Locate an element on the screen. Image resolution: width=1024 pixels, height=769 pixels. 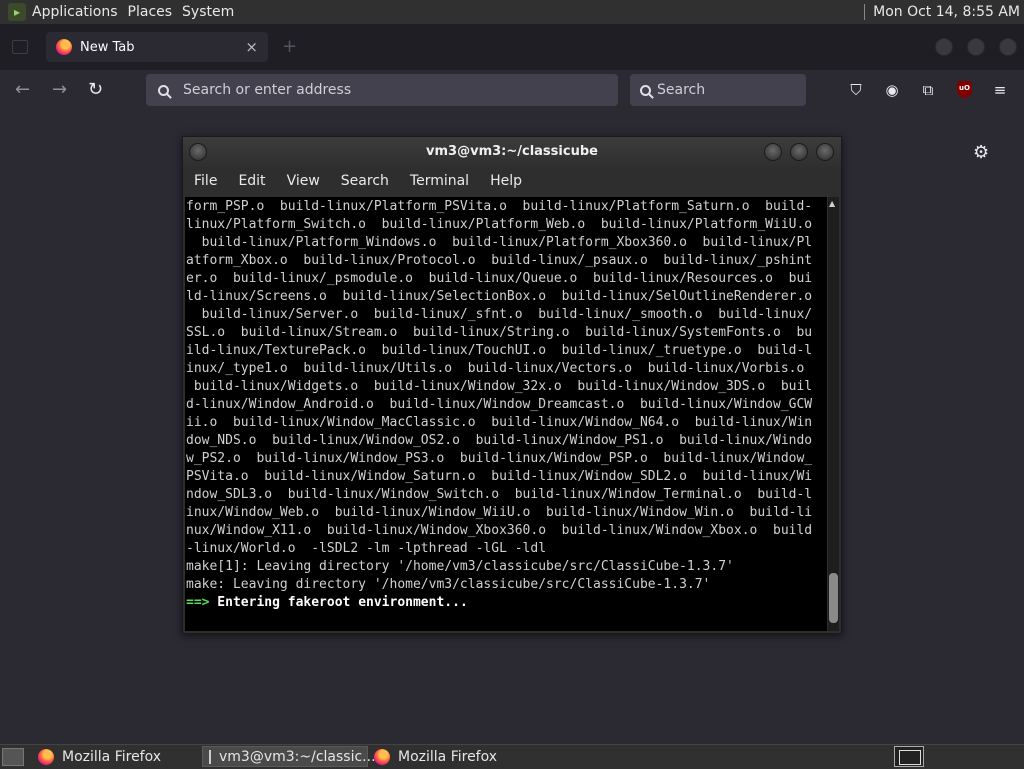
menu-view: View is located at coordinates (303, 181).